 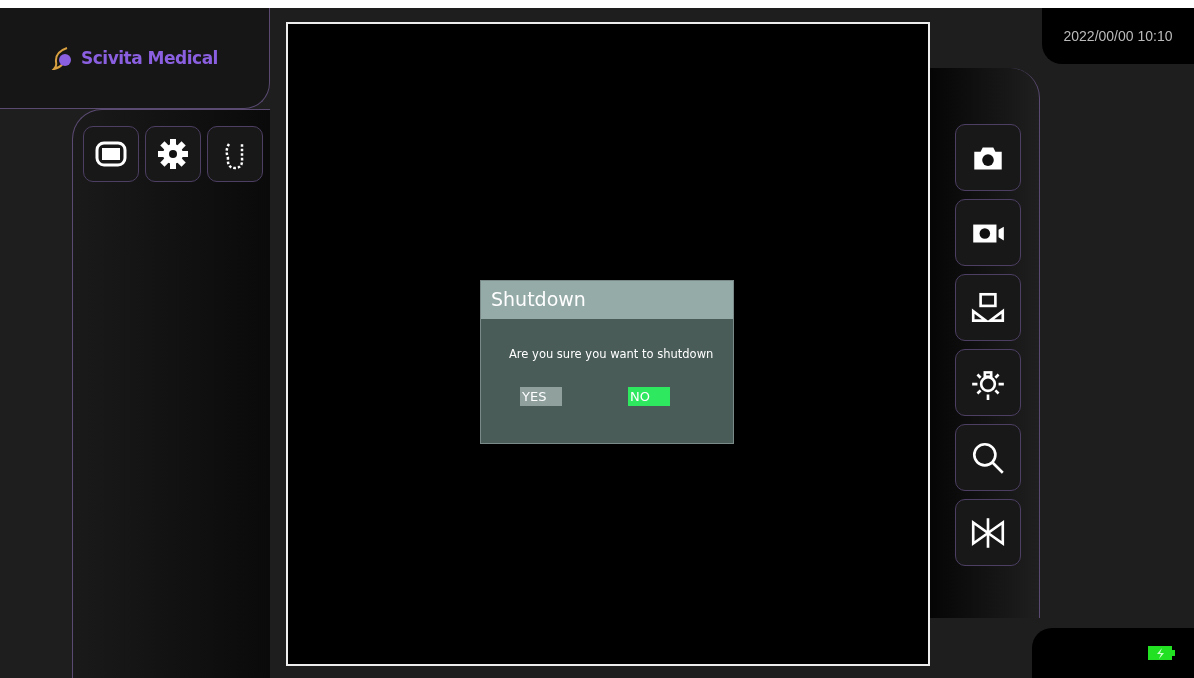 I want to click on dialog-title: Shutdown, so click(x=607, y=300).